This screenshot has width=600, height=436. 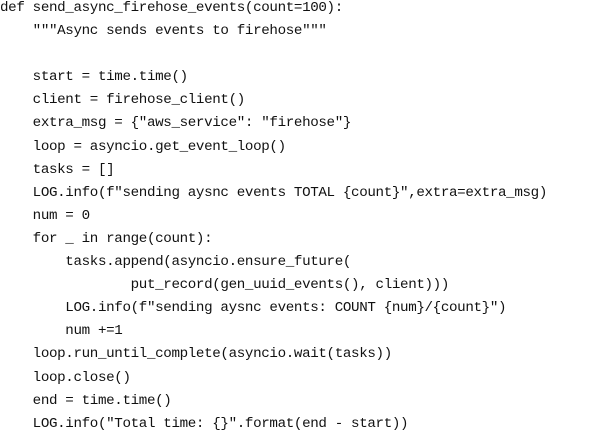 What do you see at coordinates (176, 262) in the screenshot?
I see `code-line: tasks.append(asyncio.ensure_future(` at bounding box center [176, 262].